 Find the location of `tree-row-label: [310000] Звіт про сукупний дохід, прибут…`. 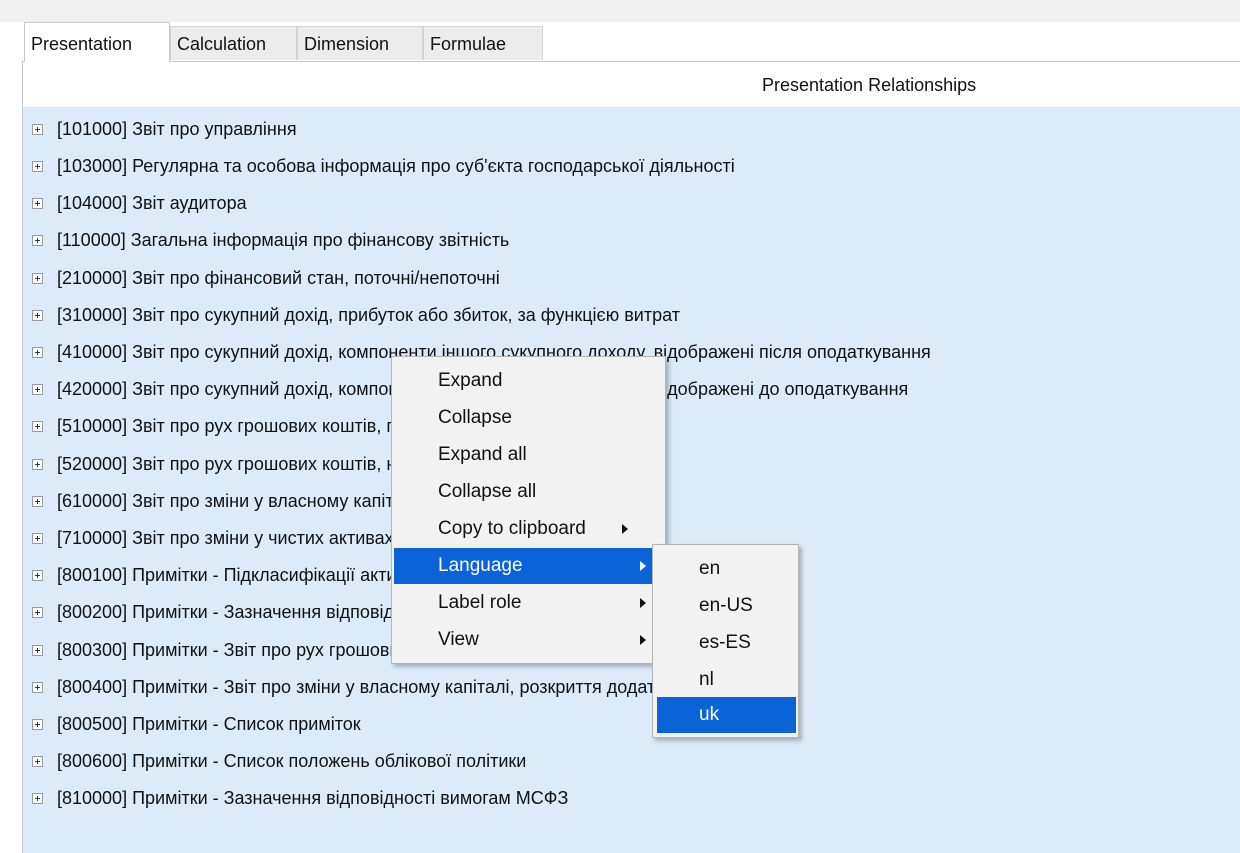

tree-row-label: [310000] Звіт про сукупний дохід, прибут… is located at coordinates (368, 315).